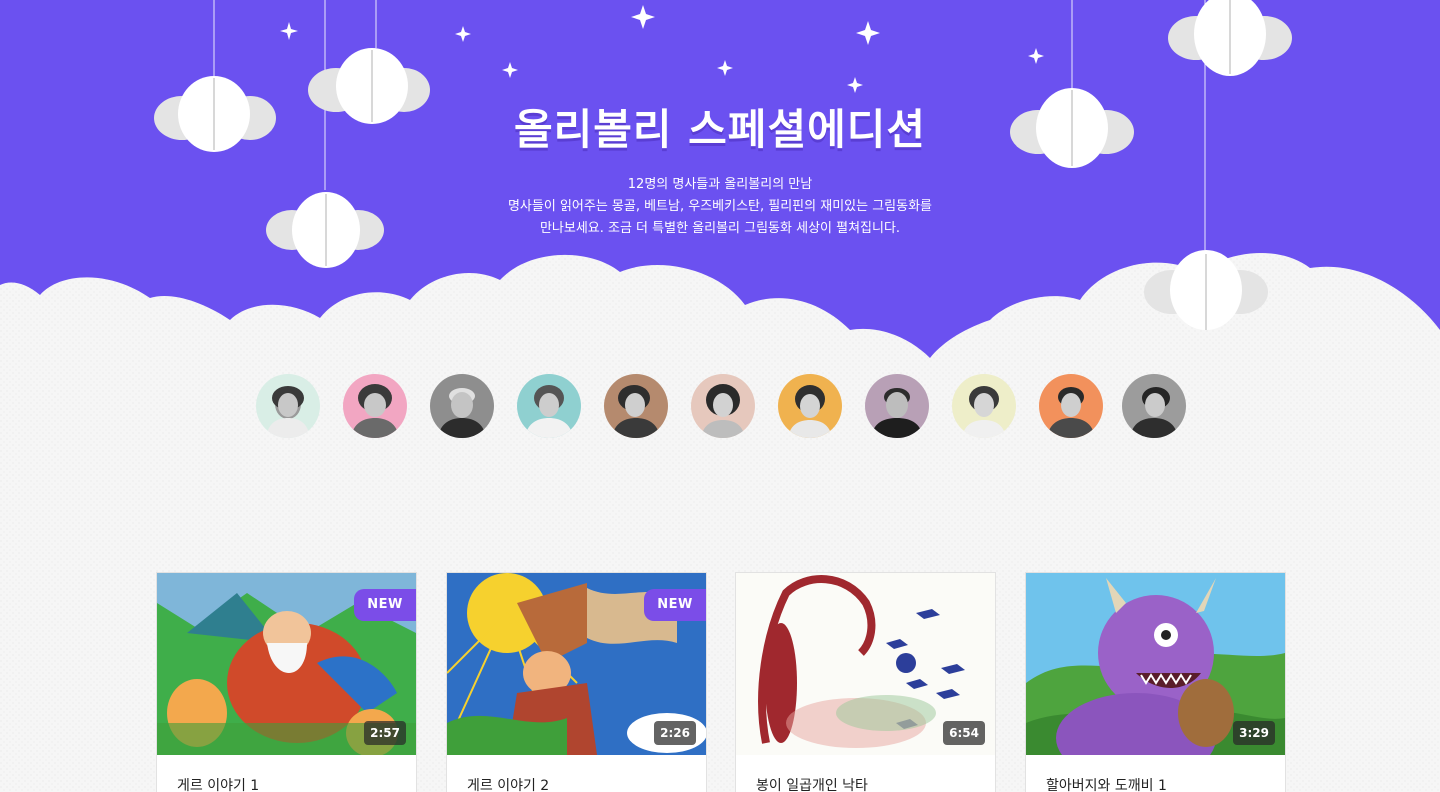 The height and width of the screenshot is (792, 1440). What do you see at coordinates (576, 664) in the screenshot?
I see `video-thumbnail-2: NEW 2:26` at bounding box center [576, 664].